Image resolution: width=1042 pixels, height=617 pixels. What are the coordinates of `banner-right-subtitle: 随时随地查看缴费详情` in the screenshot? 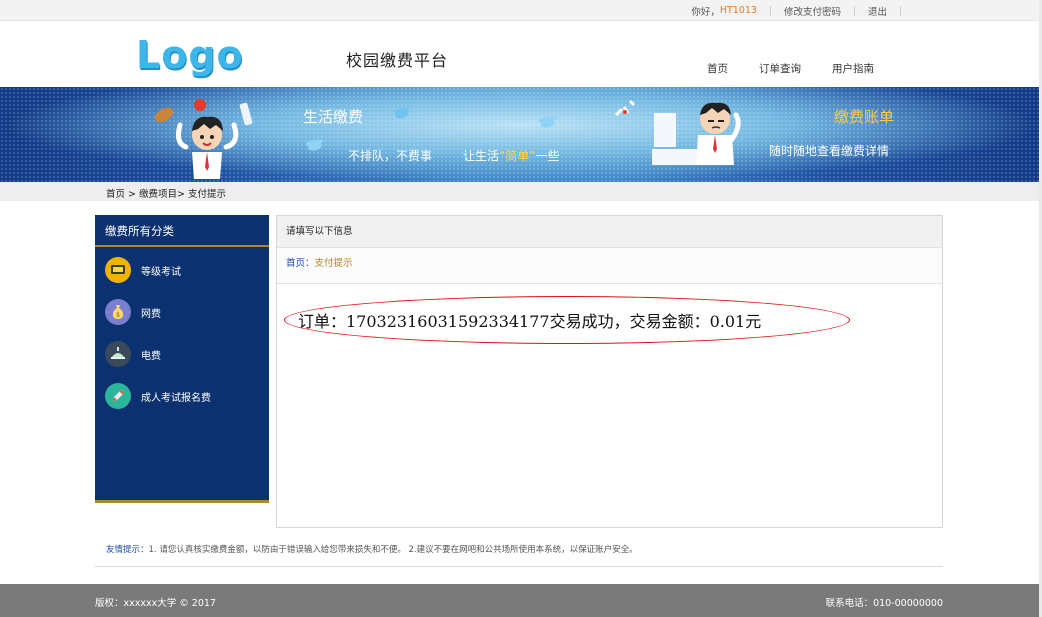 It's located at (829, 151).